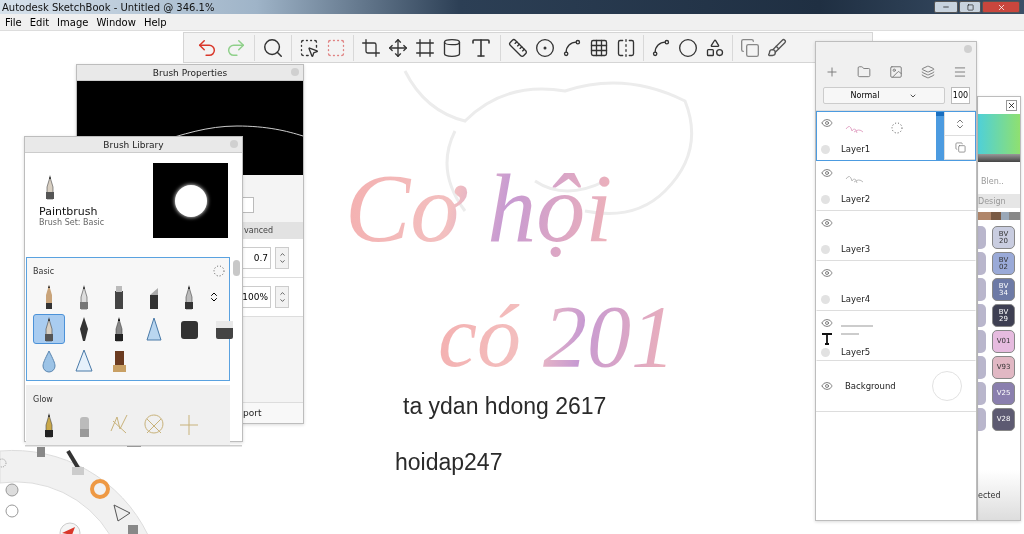 The image size is (1024, 534). I want to click on layer-row: Layer4, so click(896, 286).